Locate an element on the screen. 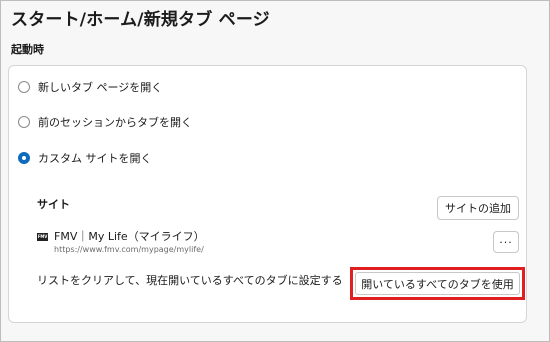 The height and width of the screenshot is (342, 550). radio-label: 前のセッションからタブを開く is located at coordinates (115, 122).